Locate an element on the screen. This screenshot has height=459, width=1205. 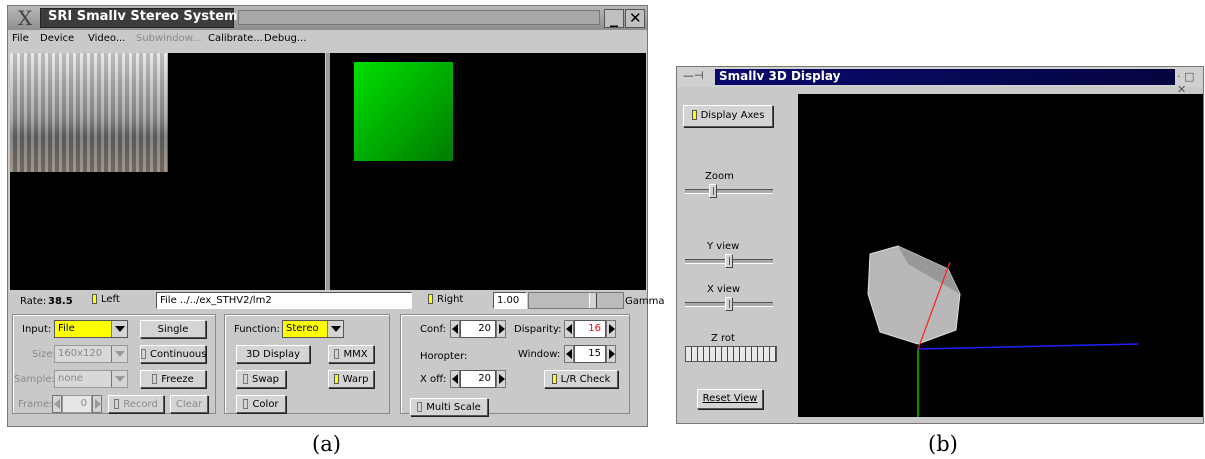
minimize-icon: _ is located at coordinates (614, 17).